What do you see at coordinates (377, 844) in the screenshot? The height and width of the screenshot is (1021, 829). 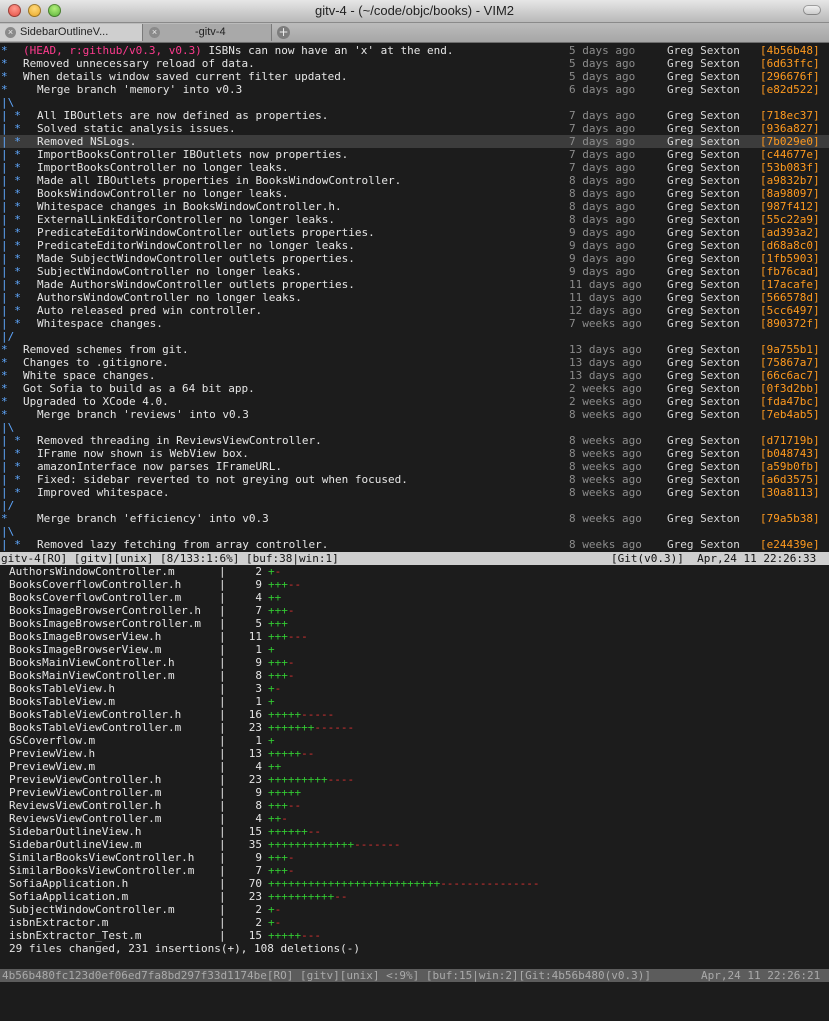 I see `deletions-bar: -------` at bounding box center [377, 844].